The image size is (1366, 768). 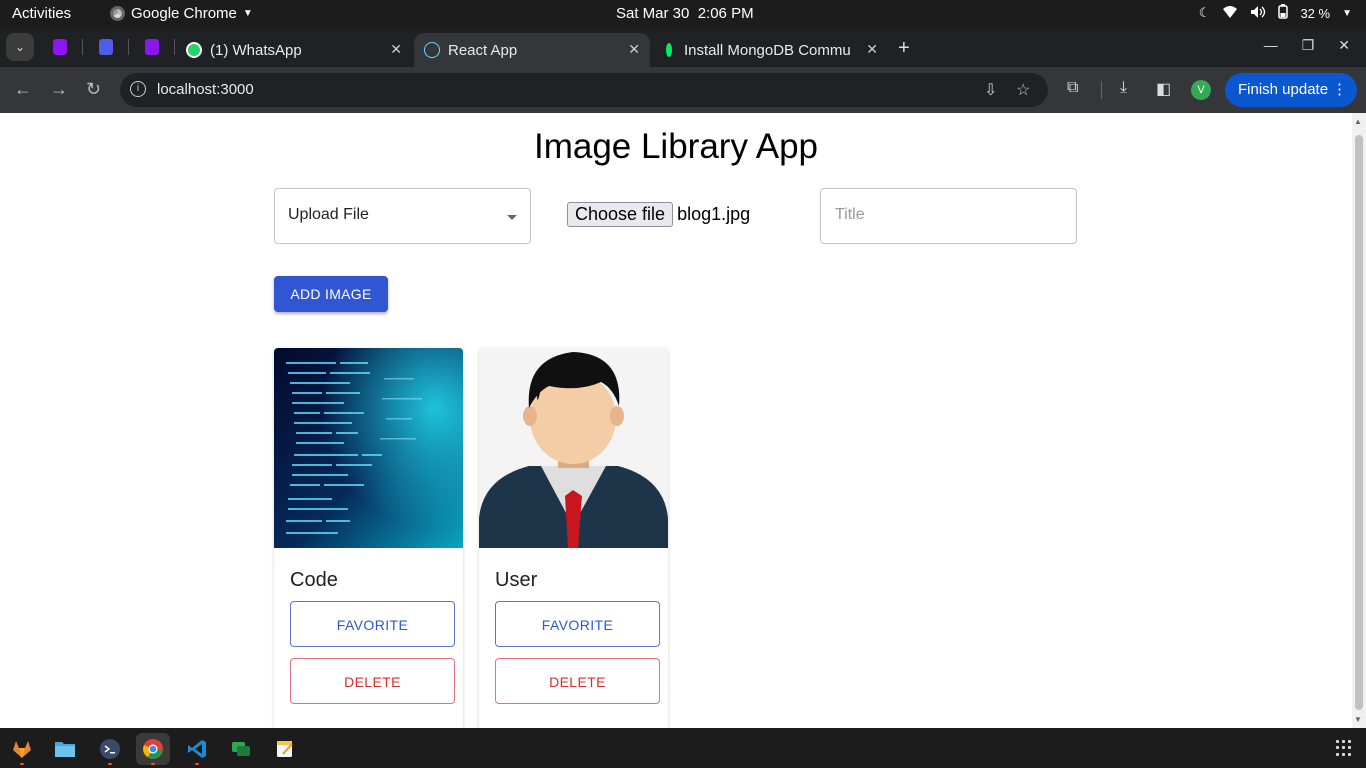 What do you see at coordinates (1258, 13) in the screenshot?
I see `volume-icon` at bounding box center [1258, 13].